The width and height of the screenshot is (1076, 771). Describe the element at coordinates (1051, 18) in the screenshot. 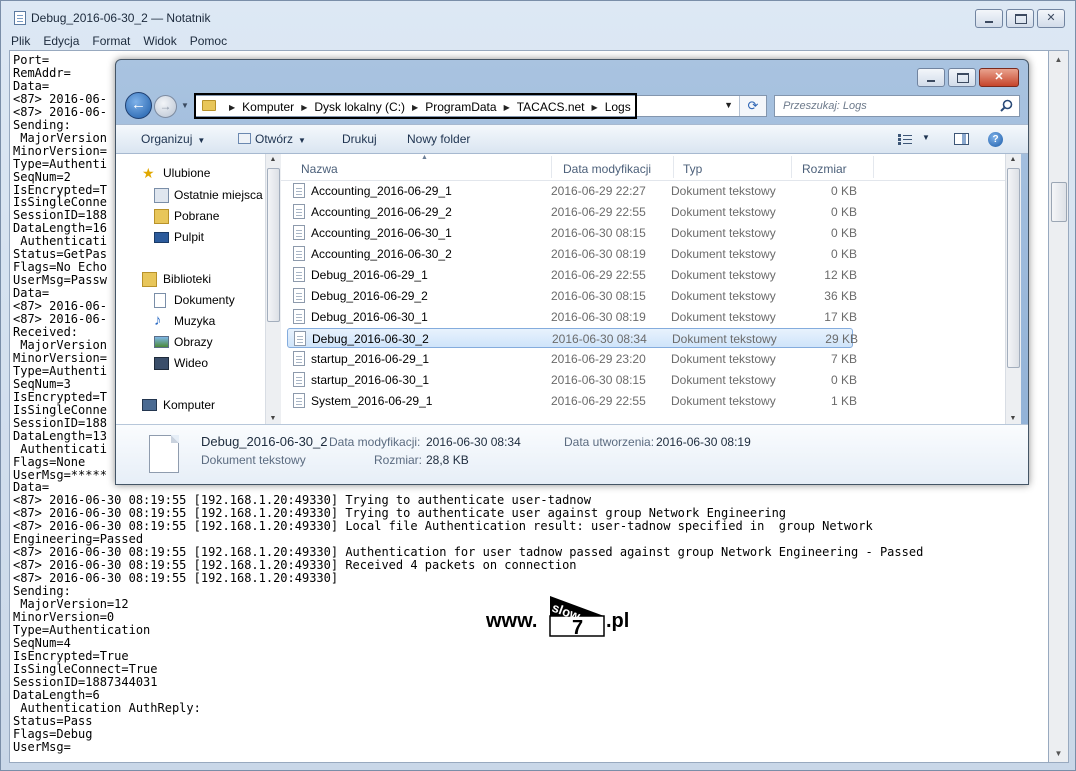

I see `notepad-close-button` at that location.